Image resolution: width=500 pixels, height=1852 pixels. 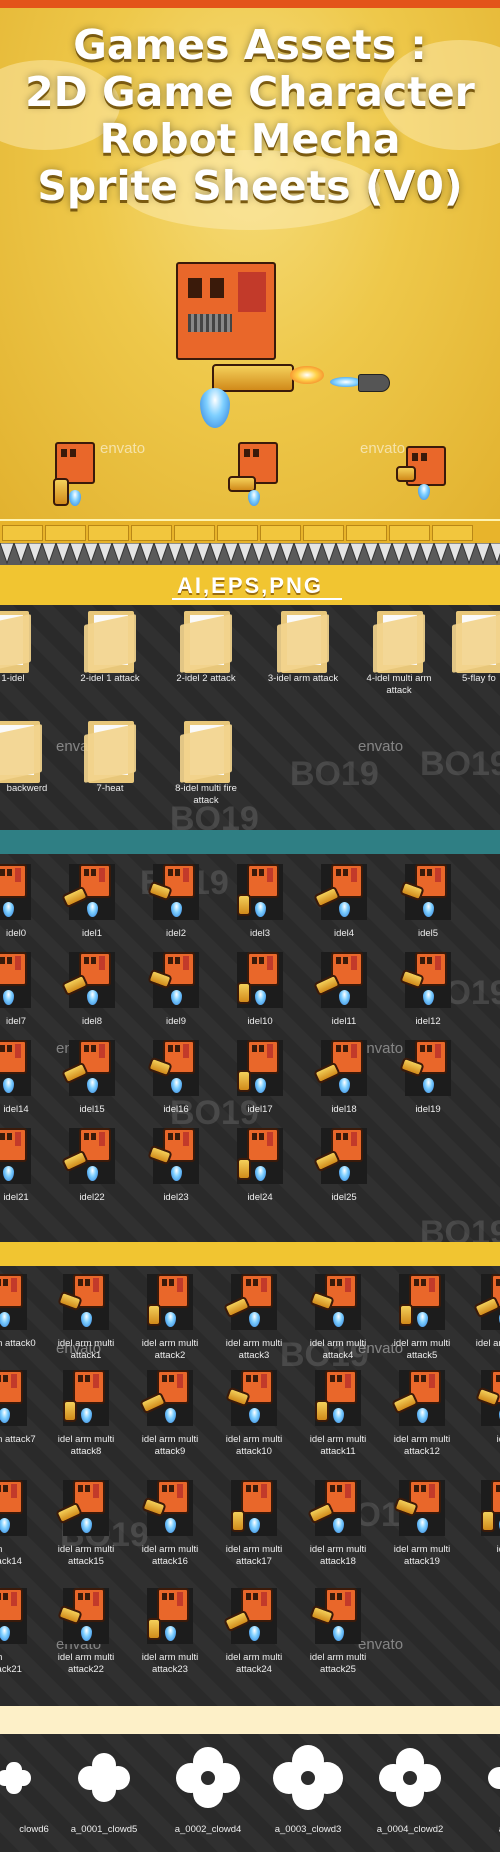 What do you see at coordinates (428, 1109) in the screenshot?
I see `frame-label: idel19` at bounding box center [428, 1109].